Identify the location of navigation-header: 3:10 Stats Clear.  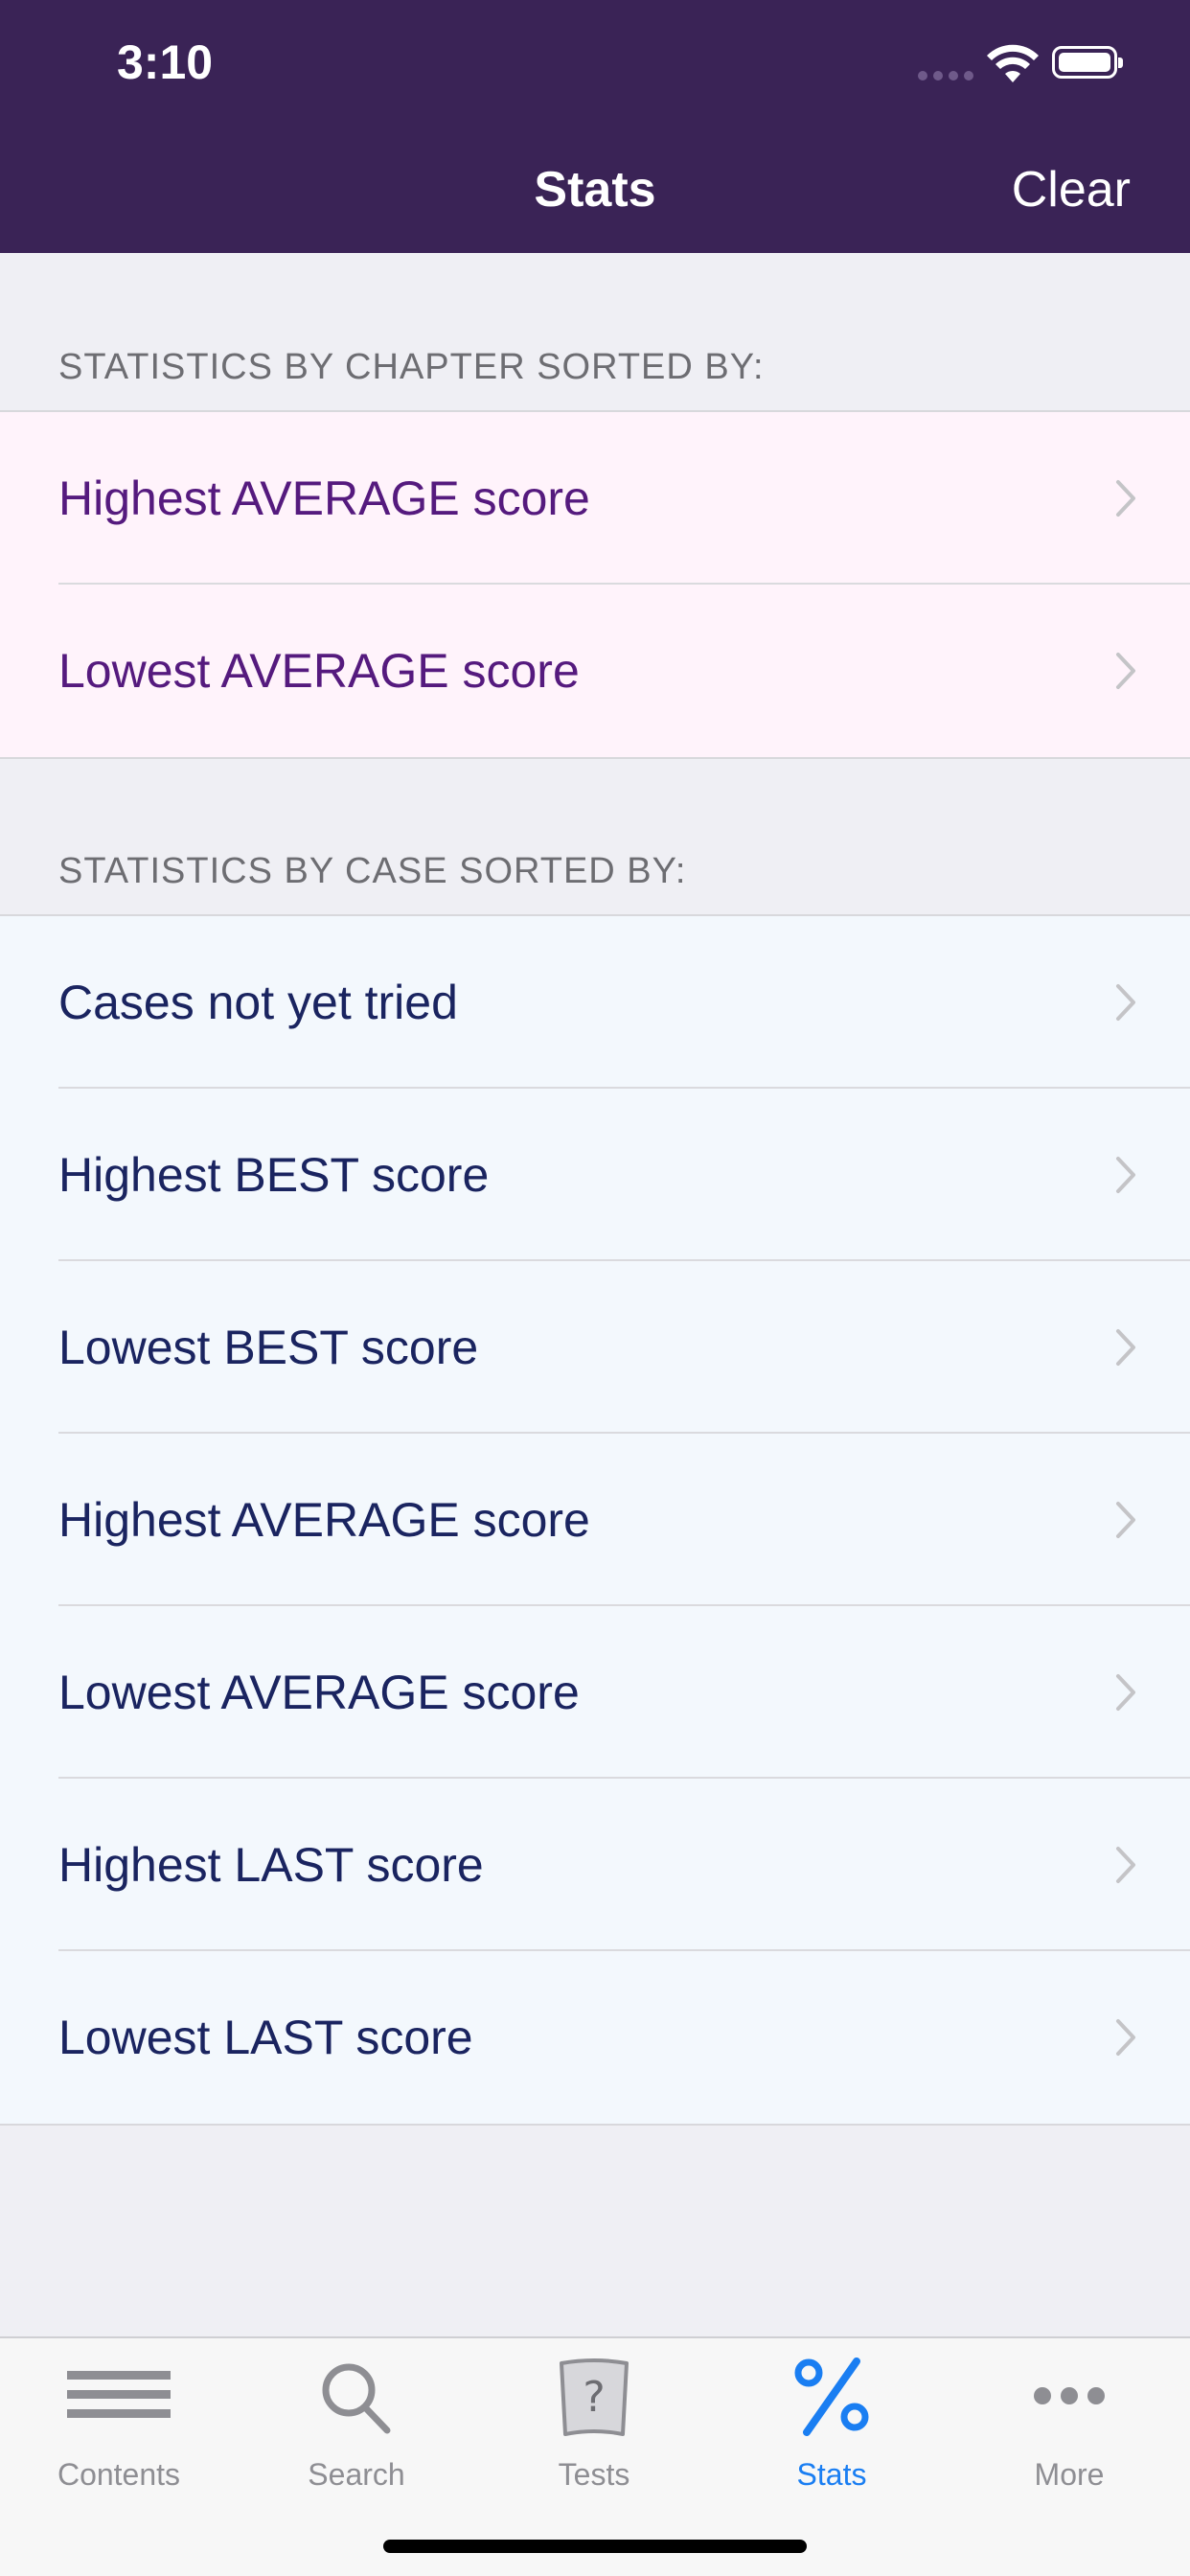
(595, 126).